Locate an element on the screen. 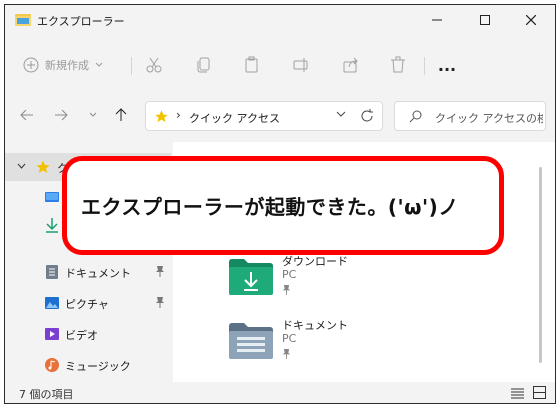  sidebar-item-label: ドキュメント is located at coordinates (98, 273).